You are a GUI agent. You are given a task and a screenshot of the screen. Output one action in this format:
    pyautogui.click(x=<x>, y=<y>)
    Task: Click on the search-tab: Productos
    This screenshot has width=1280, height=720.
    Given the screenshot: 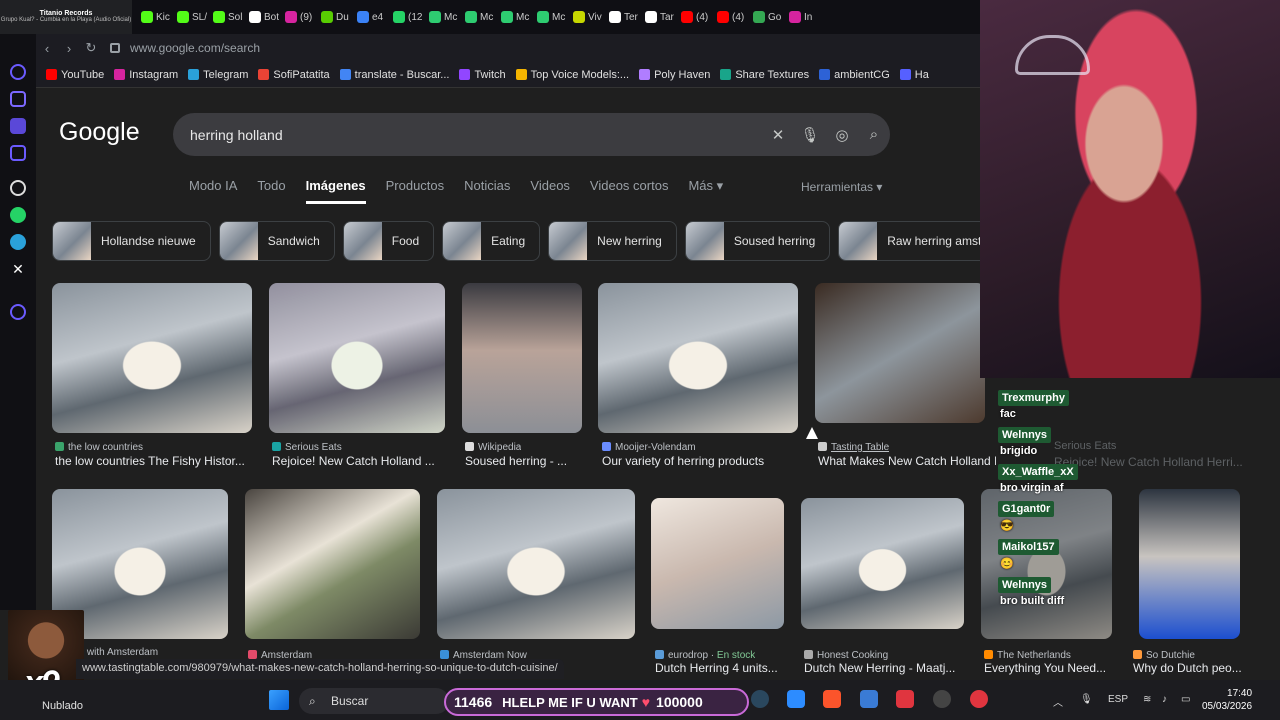 What is the action you would take?
    pyautogui.click(x=415, y=191)
    